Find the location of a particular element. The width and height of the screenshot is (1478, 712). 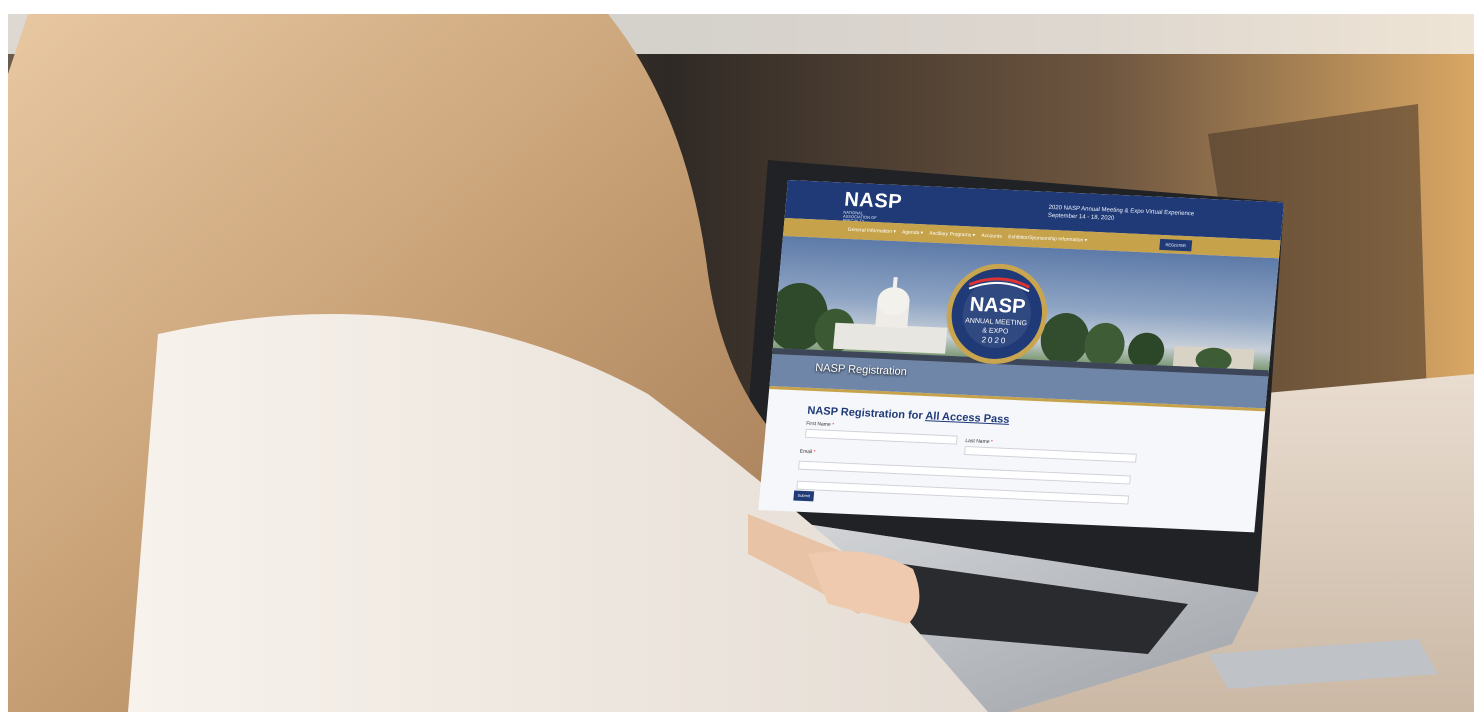

last-name-input is located at coordinates (1050, 454).